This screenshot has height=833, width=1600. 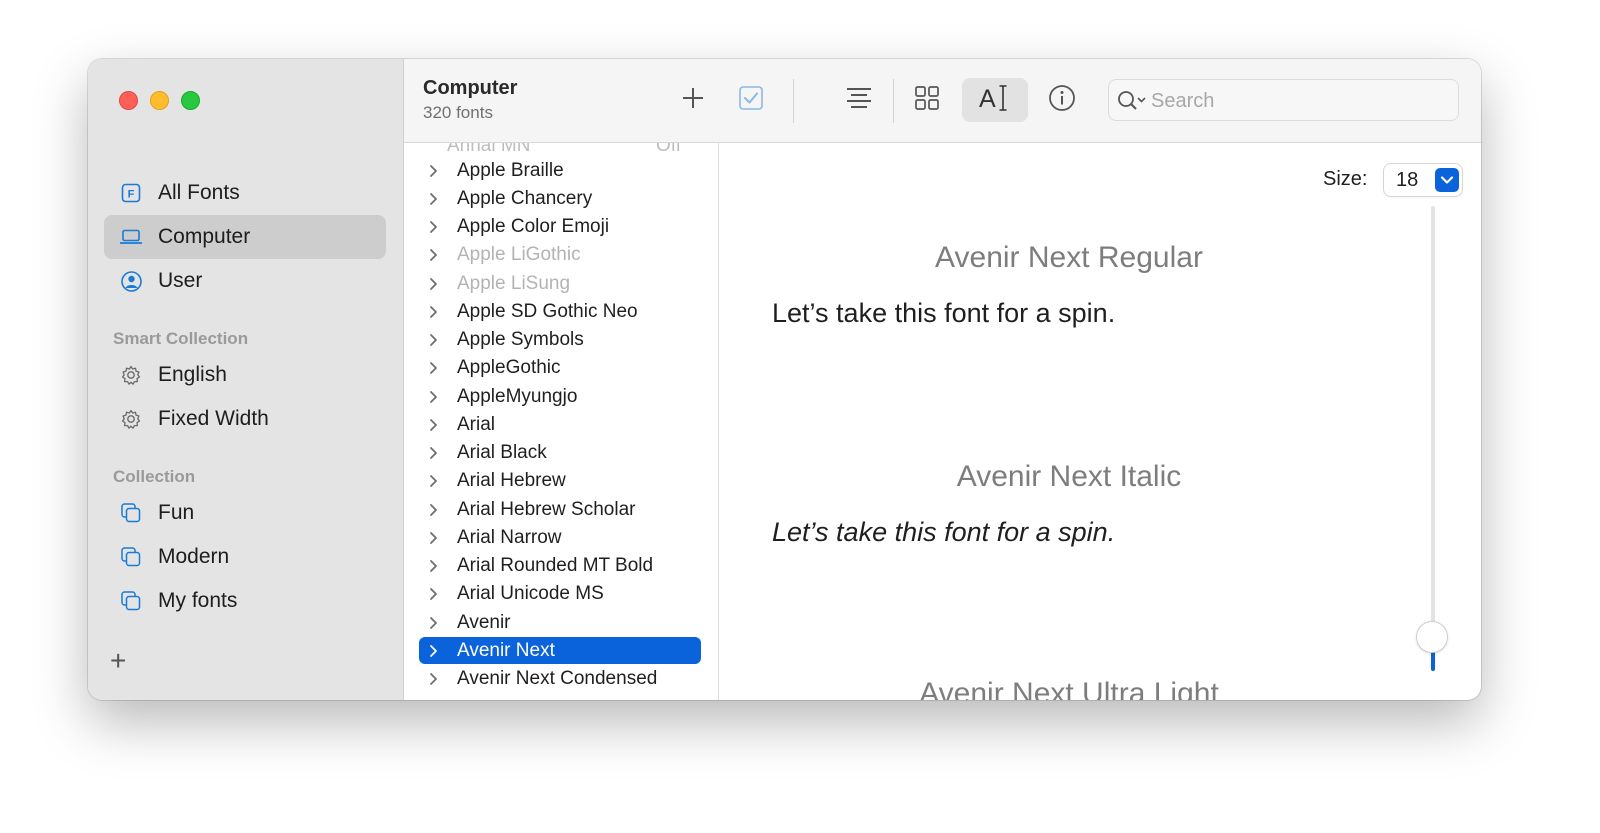 I want to click on sample-text-button: A, so click(x=995, y=100).